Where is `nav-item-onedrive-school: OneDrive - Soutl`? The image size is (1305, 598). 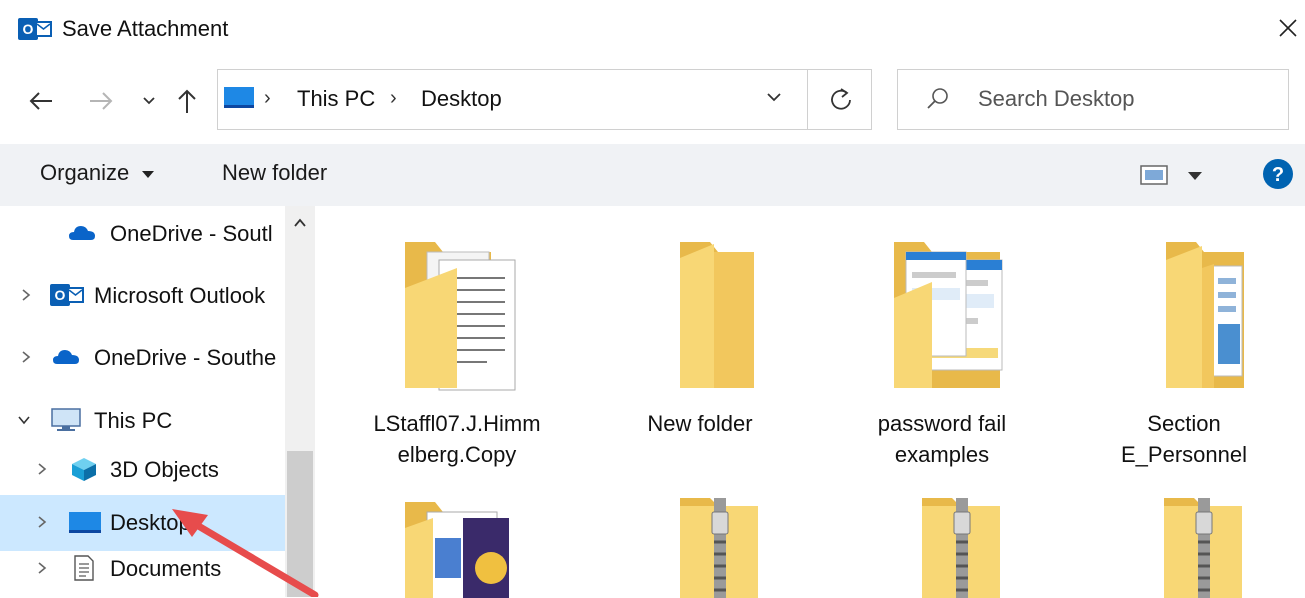
nav-item-onedrive-school: OneDrive - Soutl is located at coordinates (142, 234).